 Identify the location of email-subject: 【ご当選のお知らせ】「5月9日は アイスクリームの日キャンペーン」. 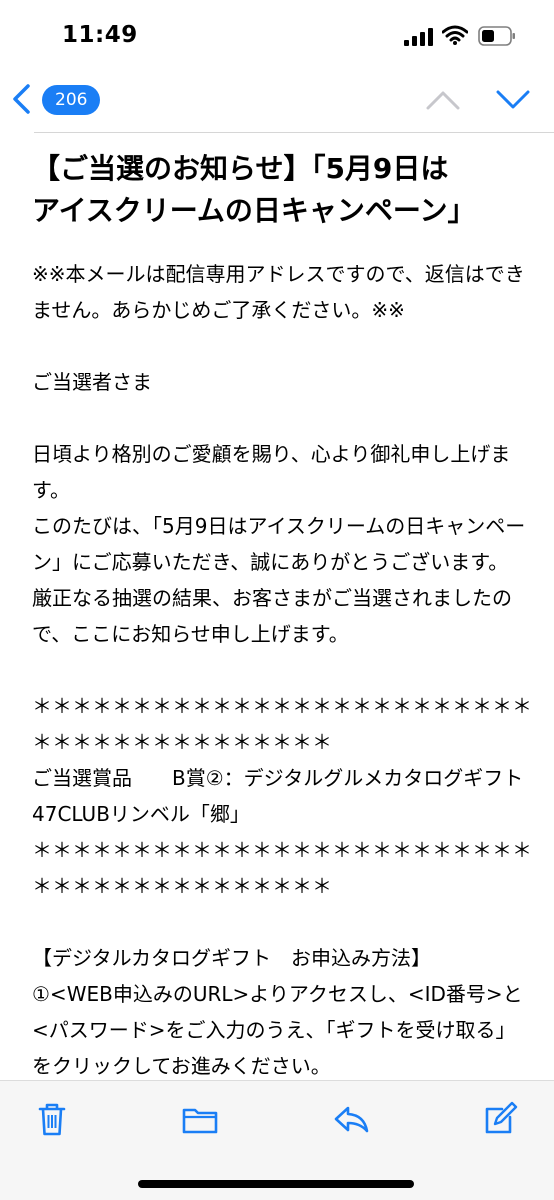
(282, 190).